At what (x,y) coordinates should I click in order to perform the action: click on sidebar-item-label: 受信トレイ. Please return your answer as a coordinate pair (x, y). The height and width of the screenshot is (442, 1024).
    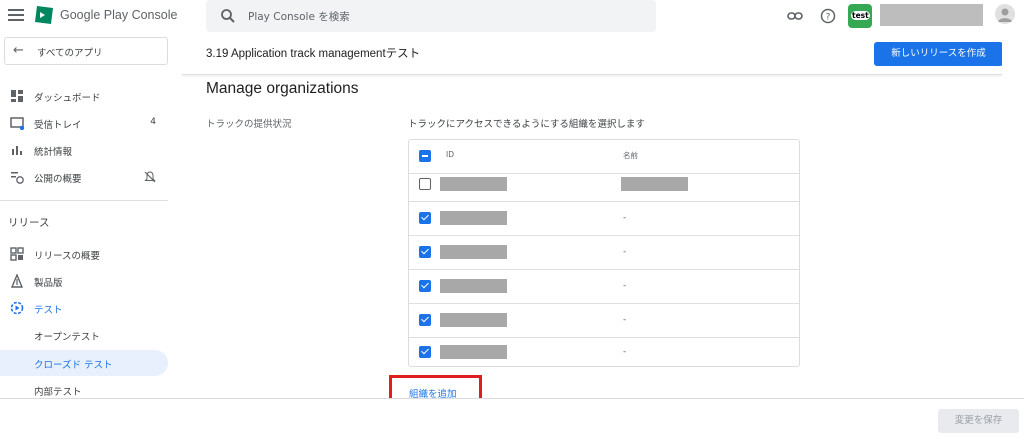
    Looking at the image, I should click on (58, 125).